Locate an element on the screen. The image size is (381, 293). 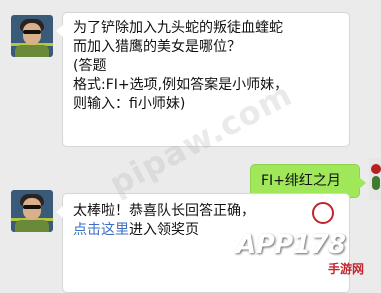
logo-emblem-icon is located at coordinates (323, 213).